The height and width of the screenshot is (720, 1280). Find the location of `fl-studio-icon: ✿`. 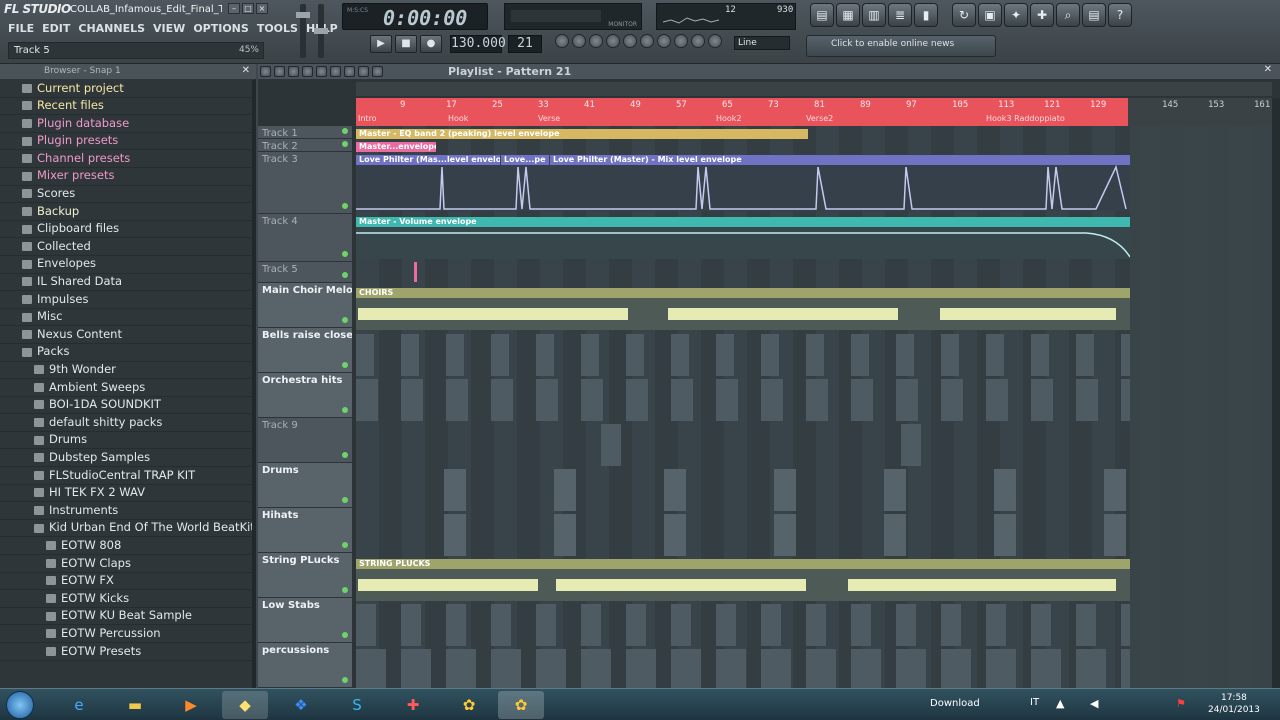

fl-studio-icon: ✿ is located at coordinates (469, 705).